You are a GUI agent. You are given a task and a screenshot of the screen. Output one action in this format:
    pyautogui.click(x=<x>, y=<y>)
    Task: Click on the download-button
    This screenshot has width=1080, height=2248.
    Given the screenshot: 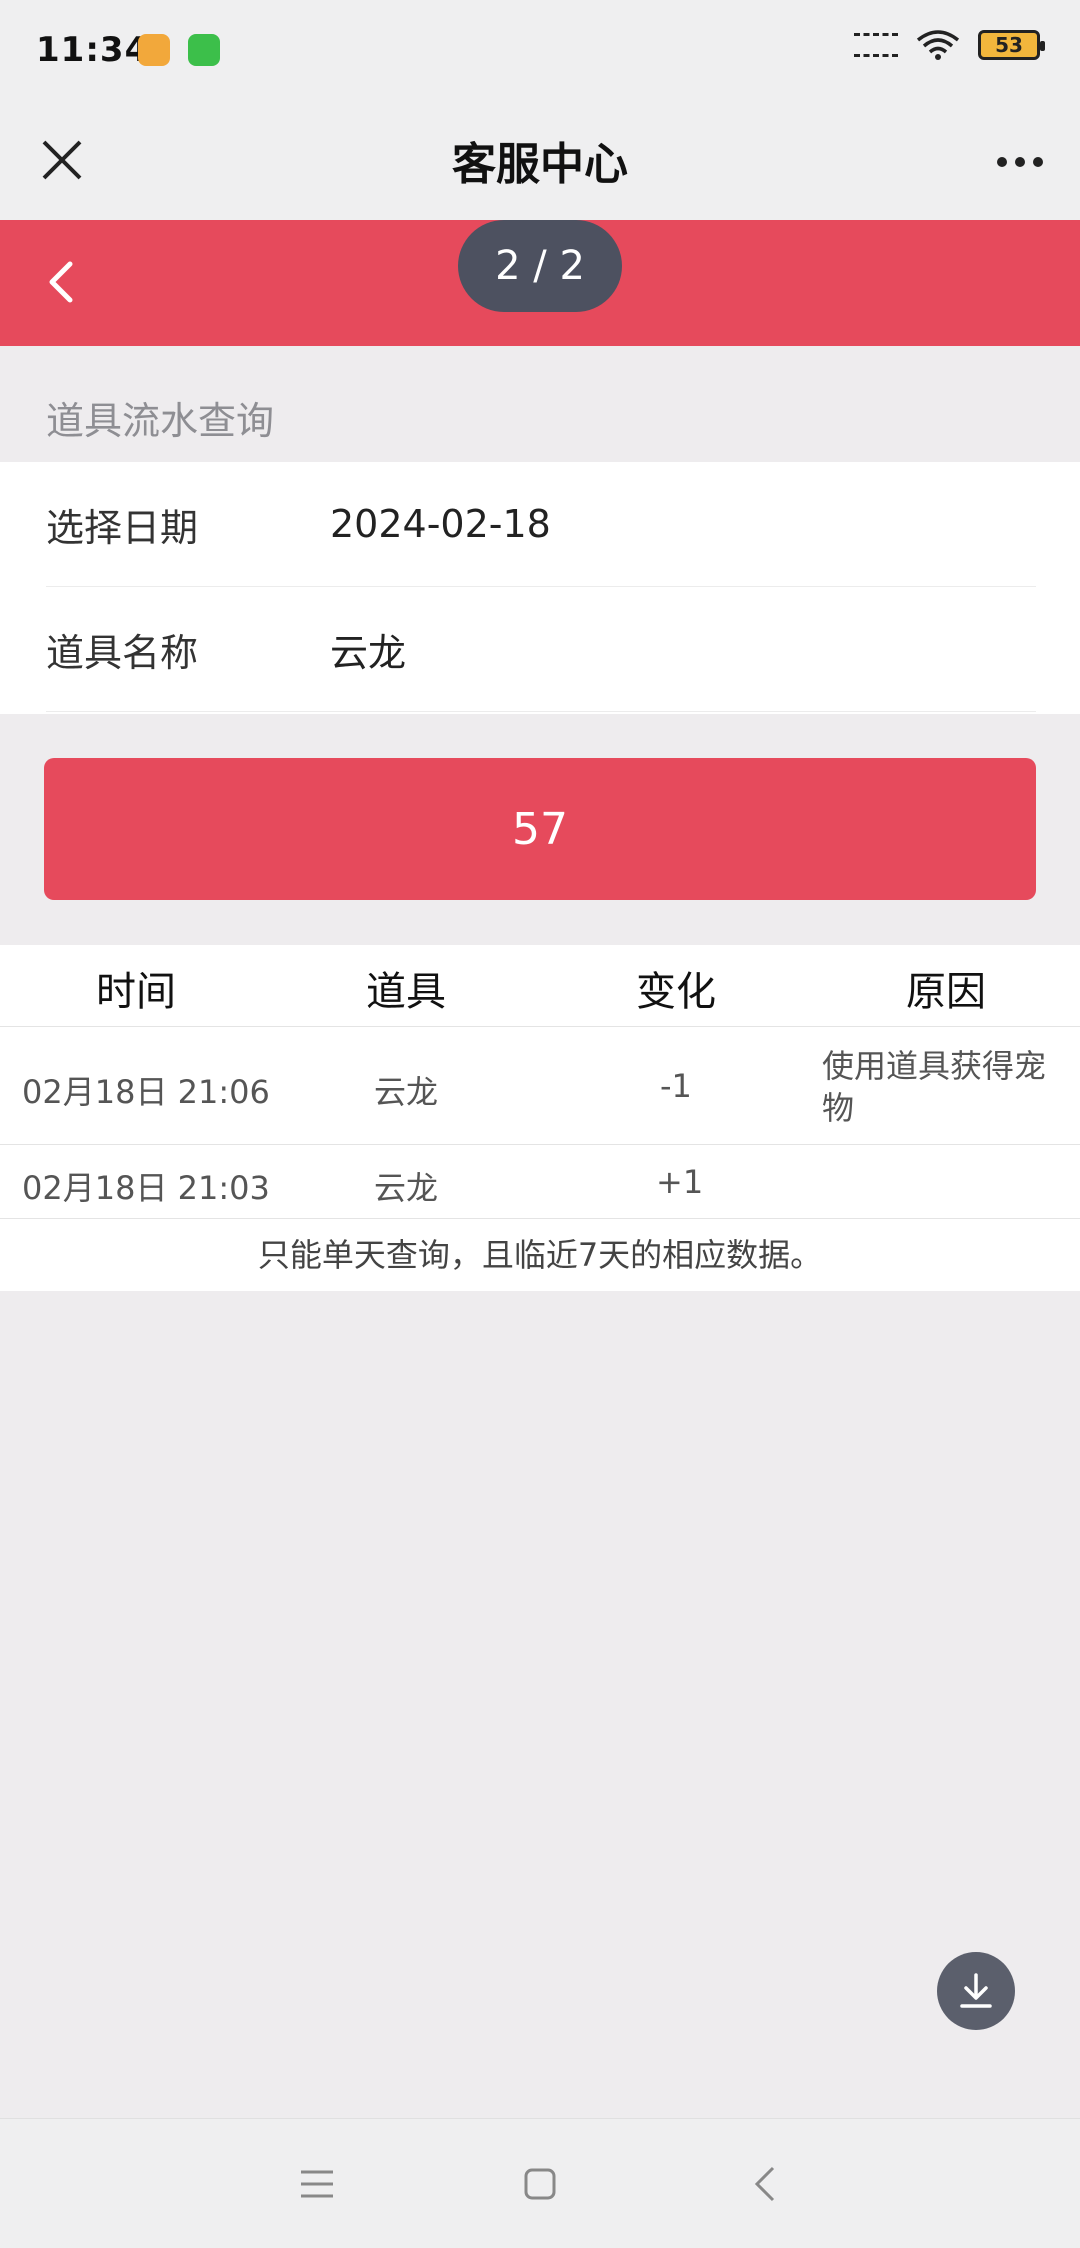 What is the action you would take?
    pyautogui.click(x=976, y=1991)
    